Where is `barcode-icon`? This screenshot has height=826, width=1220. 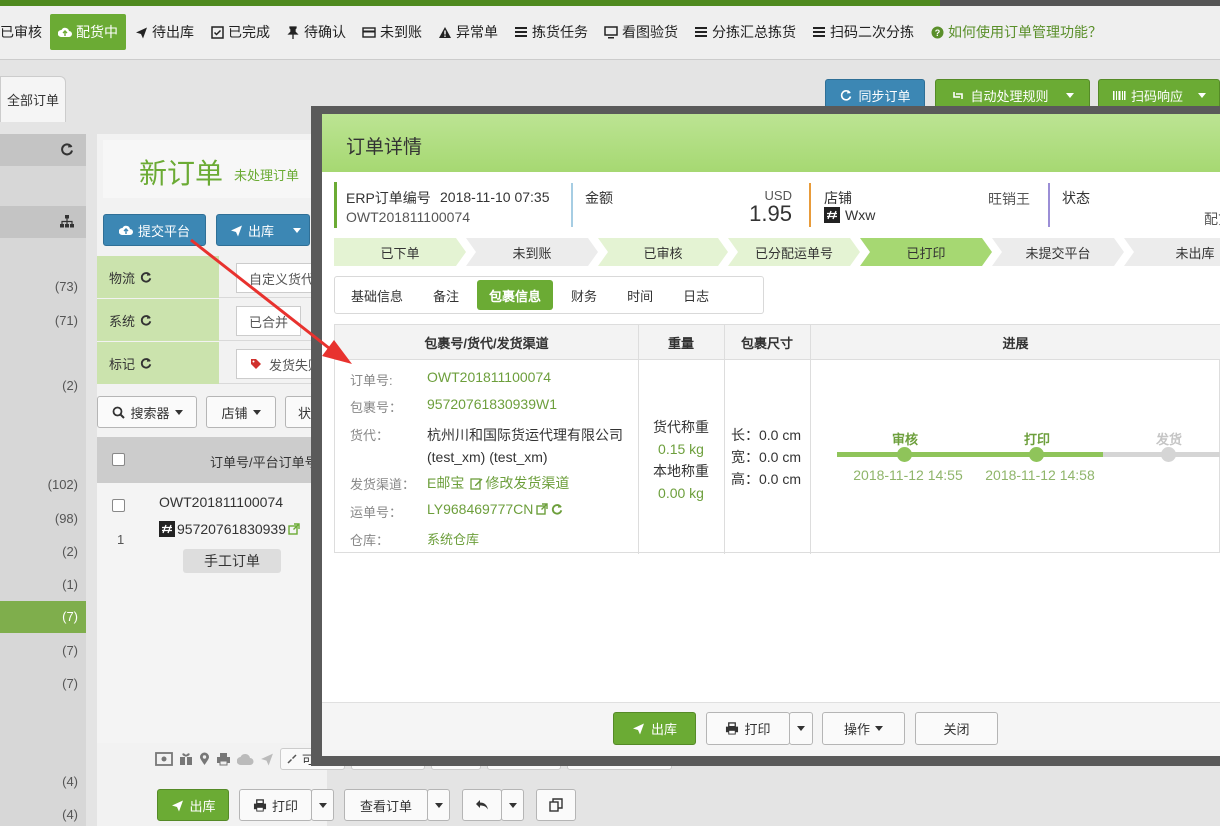 barcode-icon is located at coordinates (1119, 95).